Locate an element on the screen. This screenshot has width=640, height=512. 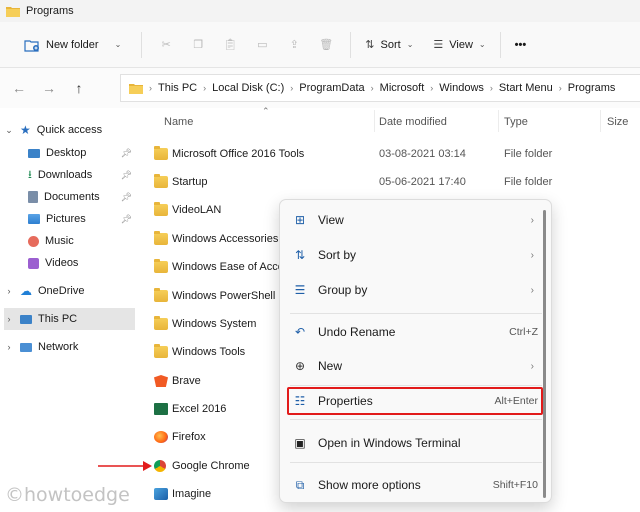
column-header-type: Type is located at coordinates (516, 122).